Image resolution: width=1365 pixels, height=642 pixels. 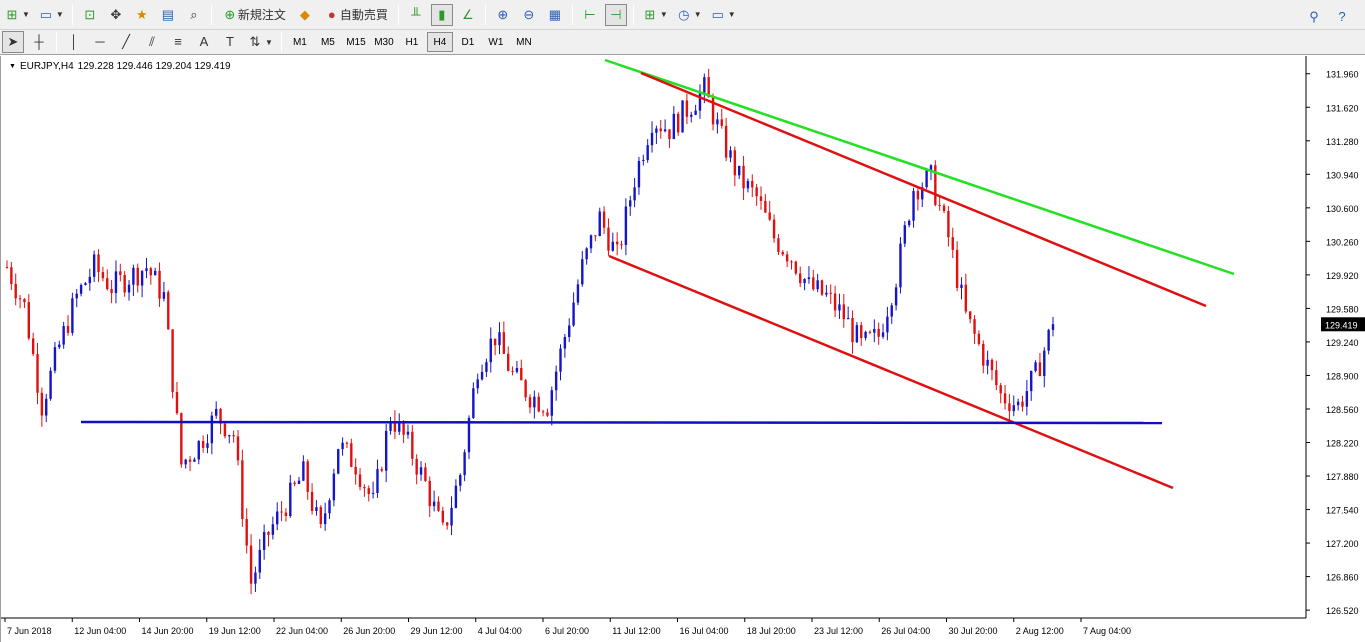 I want to click on auto-trading-icon: ●, so click(x=331, y=14).